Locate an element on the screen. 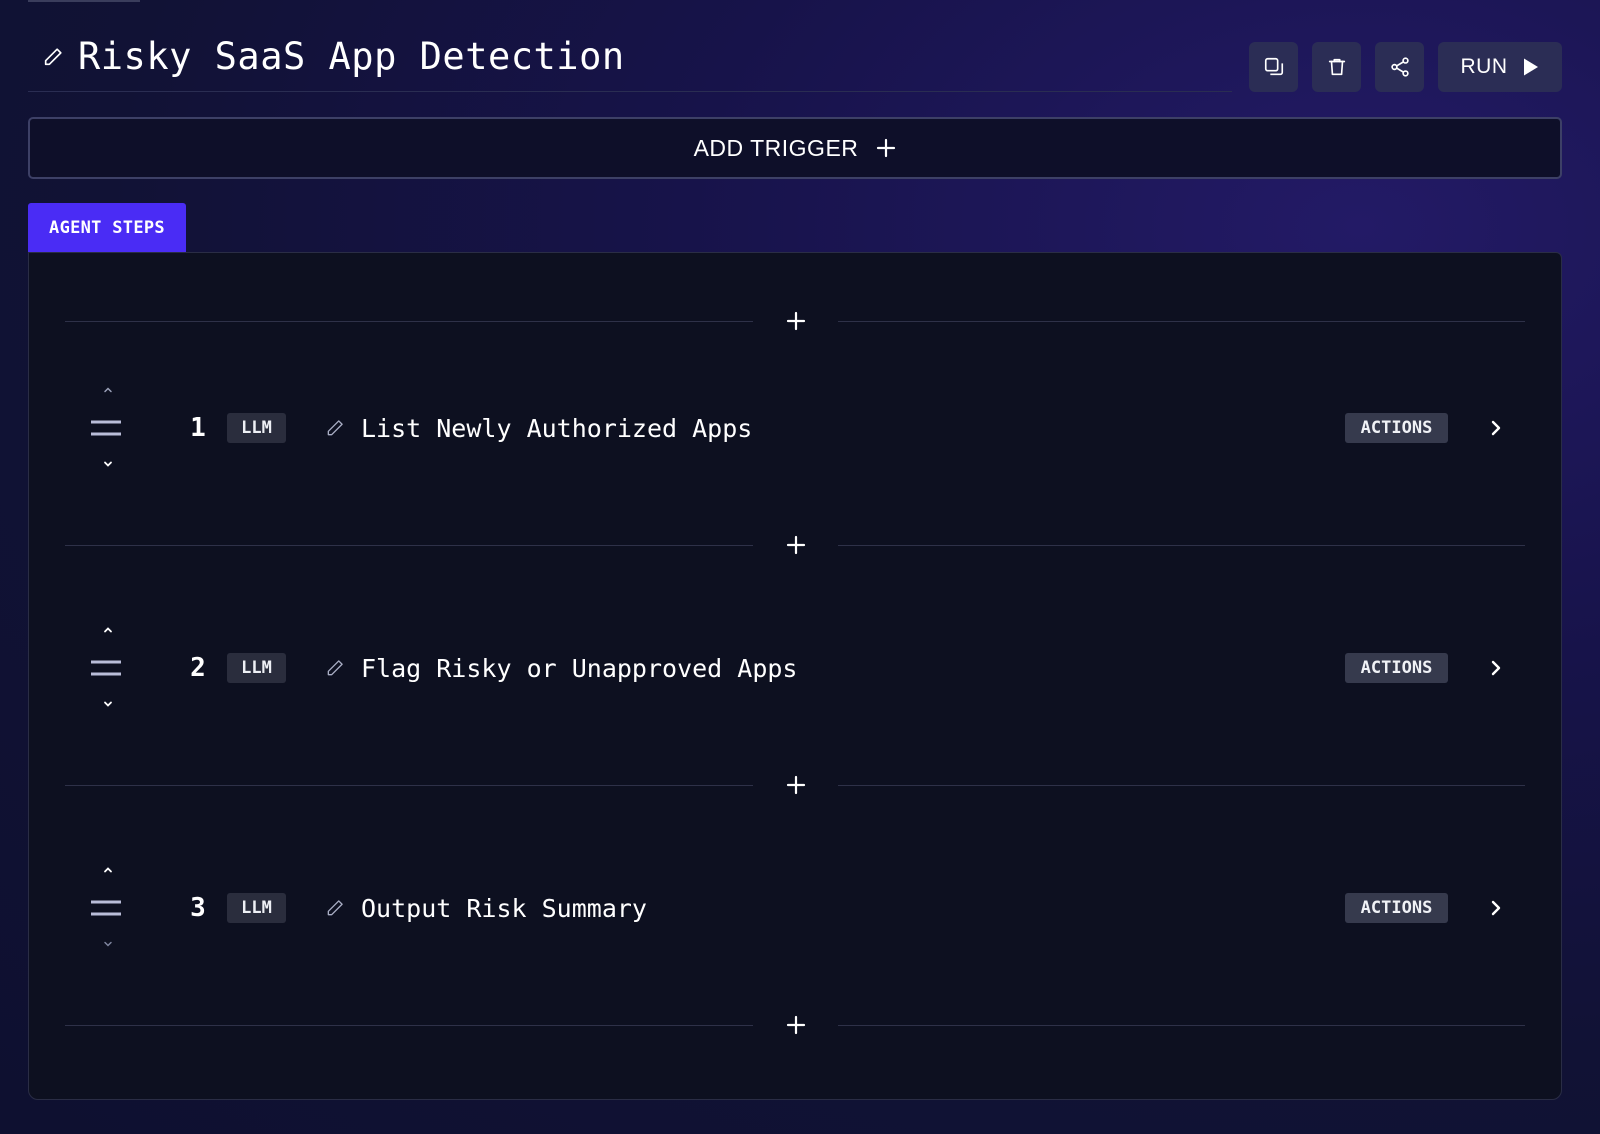 The height and width of the screenshot is (1134, 1600). tab-agent-steps: AGENT STEPS is located at coordinates (107, 227).